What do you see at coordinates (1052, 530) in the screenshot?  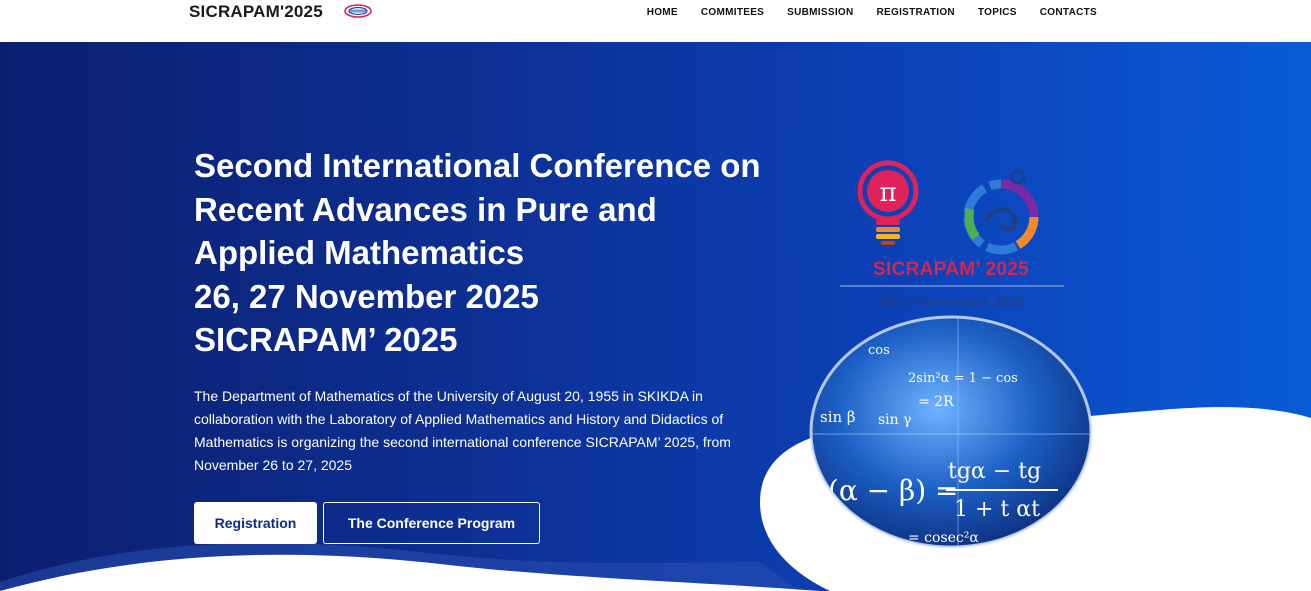 I see `formula-text: sin α` at bounding box center [1052, 530].